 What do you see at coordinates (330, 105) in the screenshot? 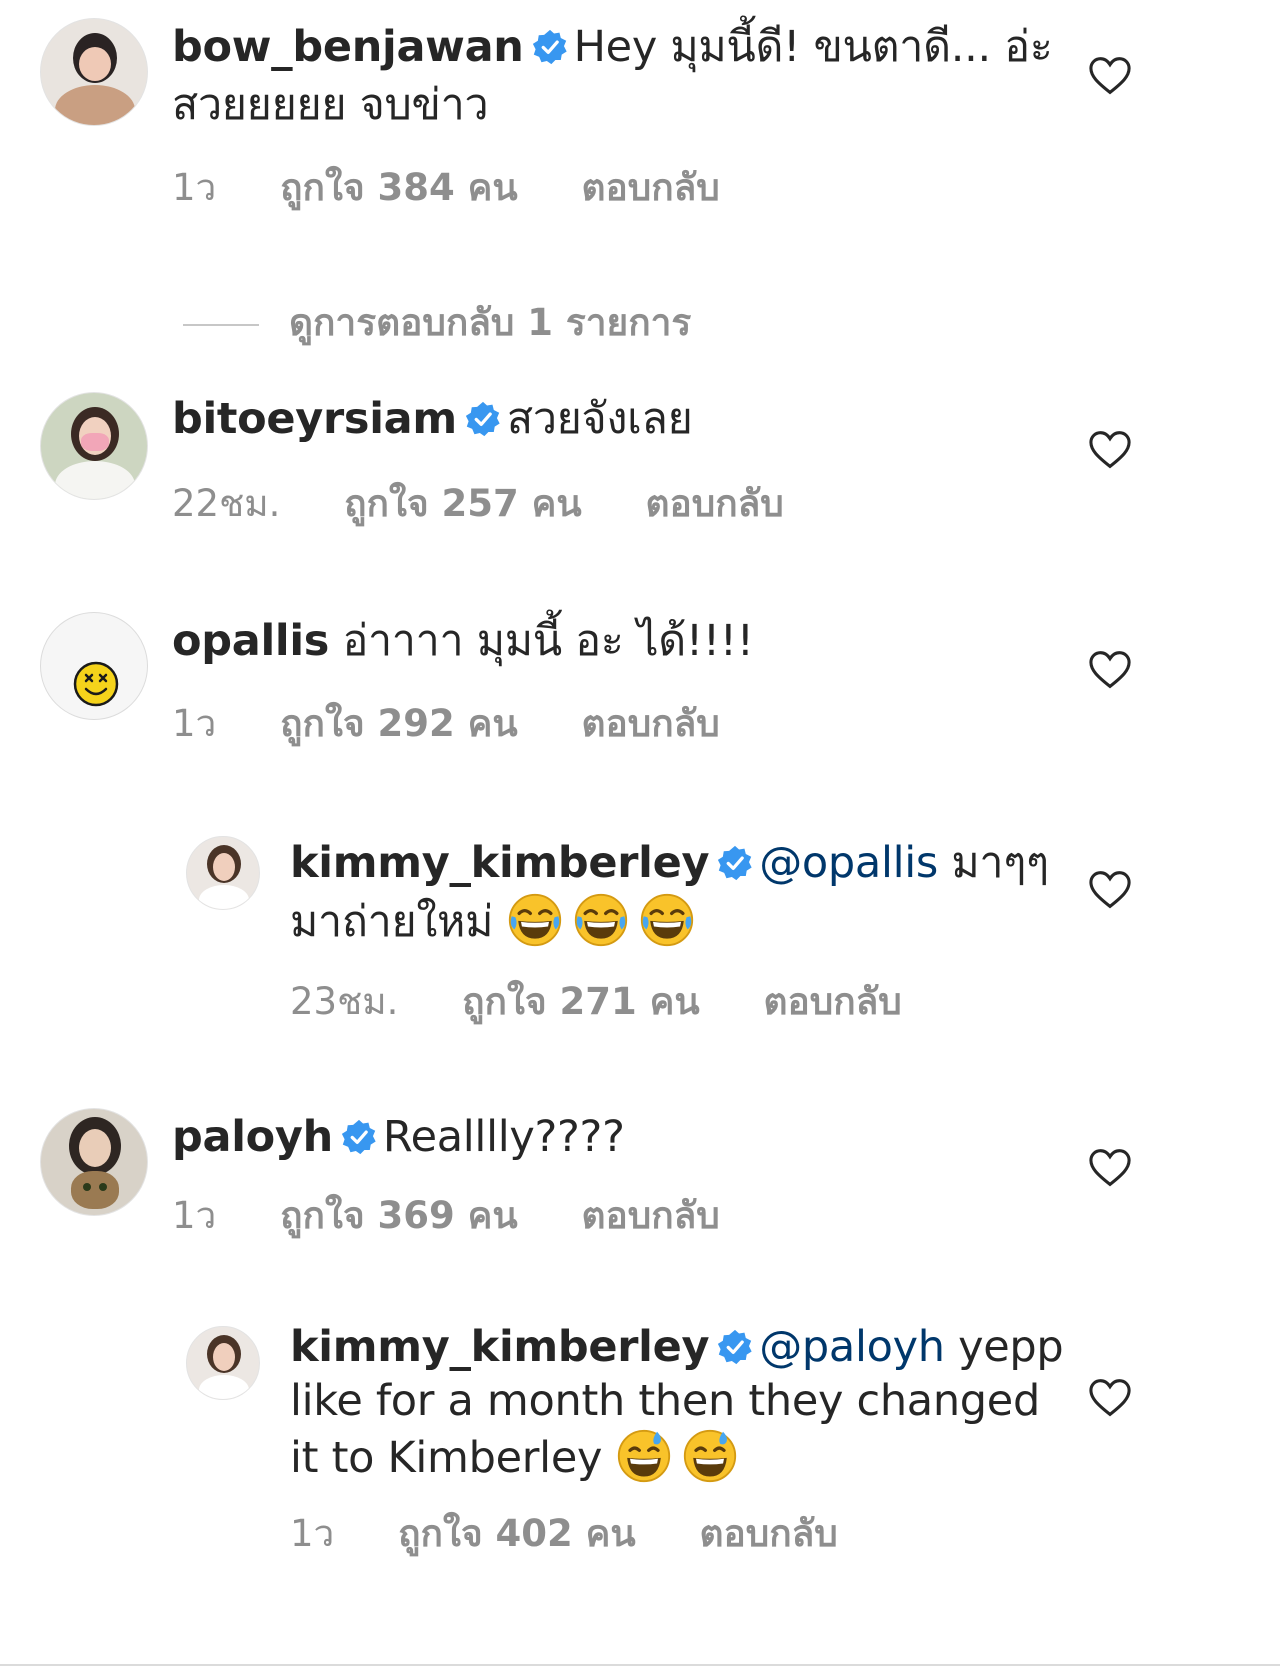
I see `comment-body-line-2: สวยยยยย จบข่าว` at bounding box center [330, 105].